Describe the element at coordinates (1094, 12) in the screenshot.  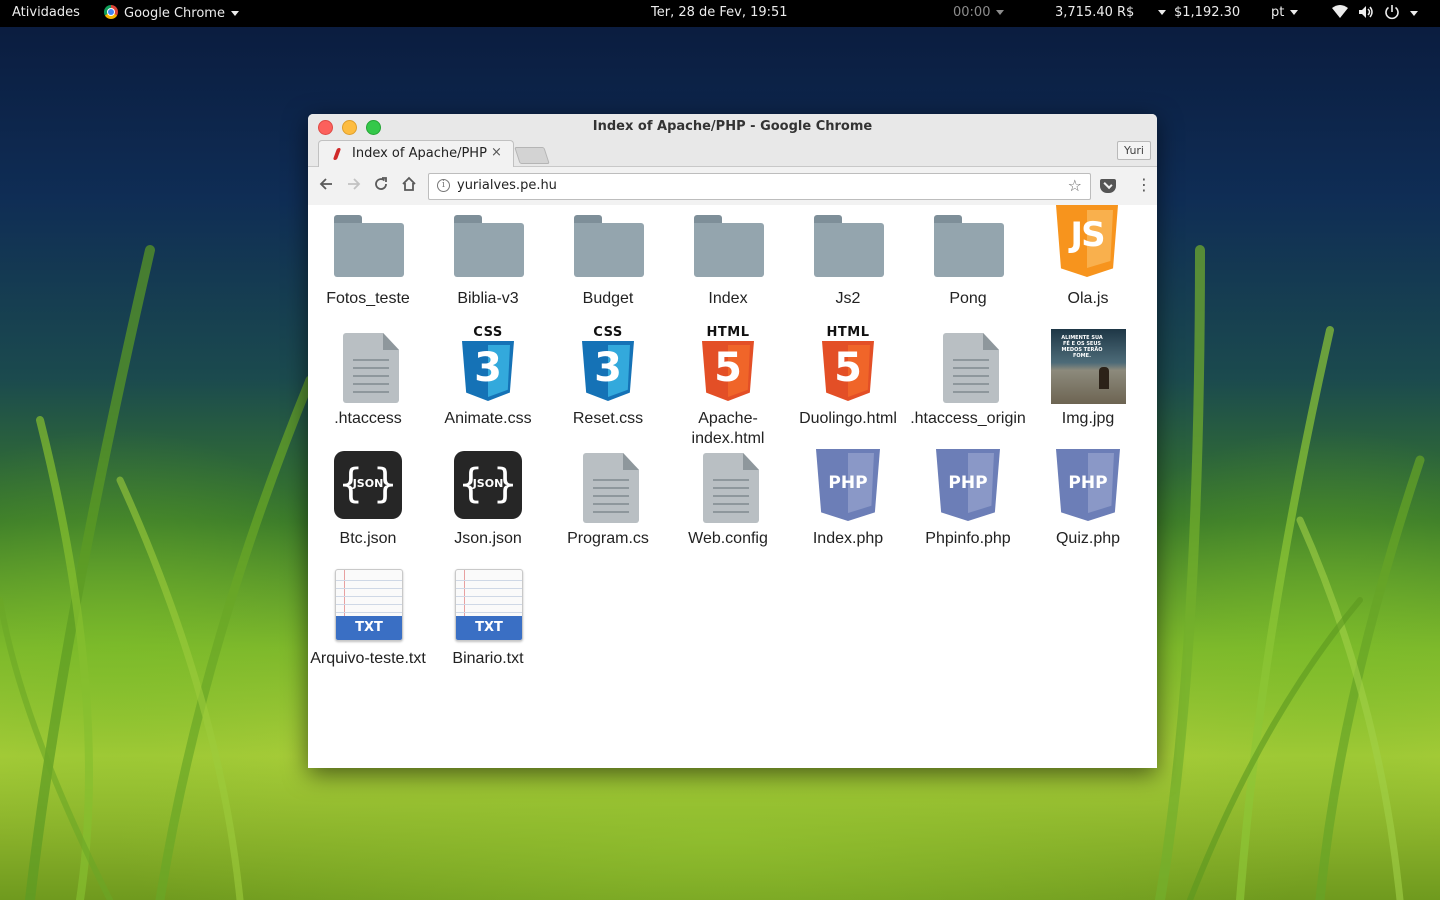
I see `balance-brl: 3,715.40 R$` at that location.